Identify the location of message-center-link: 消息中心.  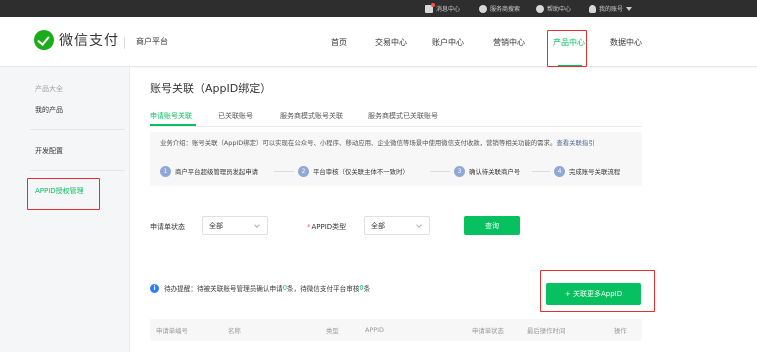
(442, 8).